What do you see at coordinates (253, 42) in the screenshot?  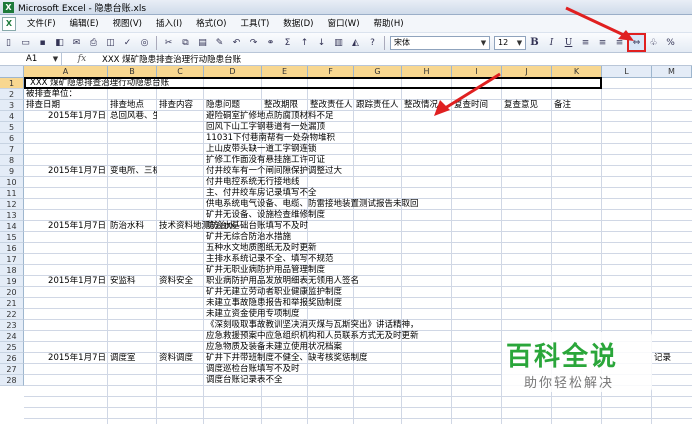 I see `redo-icon: ↷` at bounding box center [253, 42].